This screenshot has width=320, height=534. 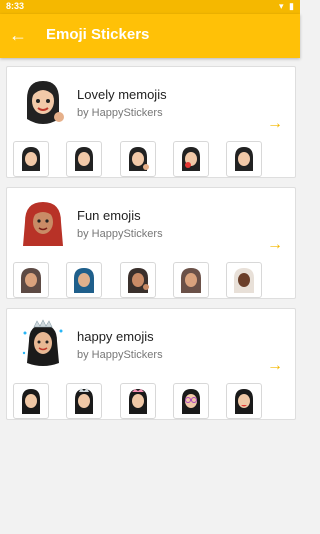 I want to click on status-icons: ▾ ▮, so click(x=285, y=6).